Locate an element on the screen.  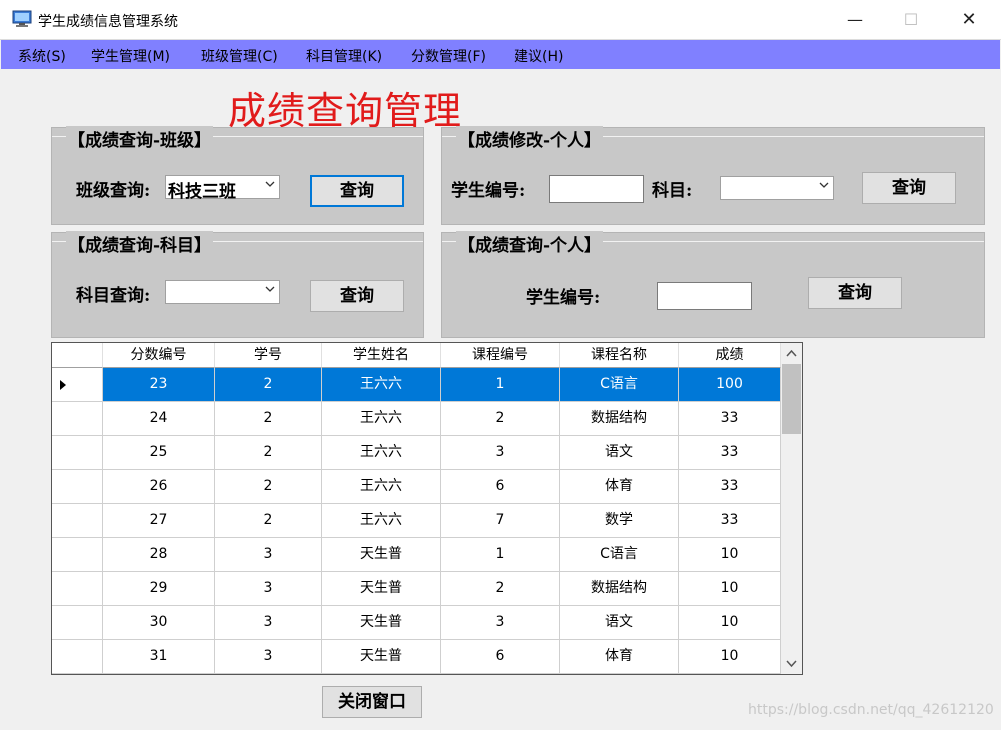
student-id-input is located at coordinates (596, 189).